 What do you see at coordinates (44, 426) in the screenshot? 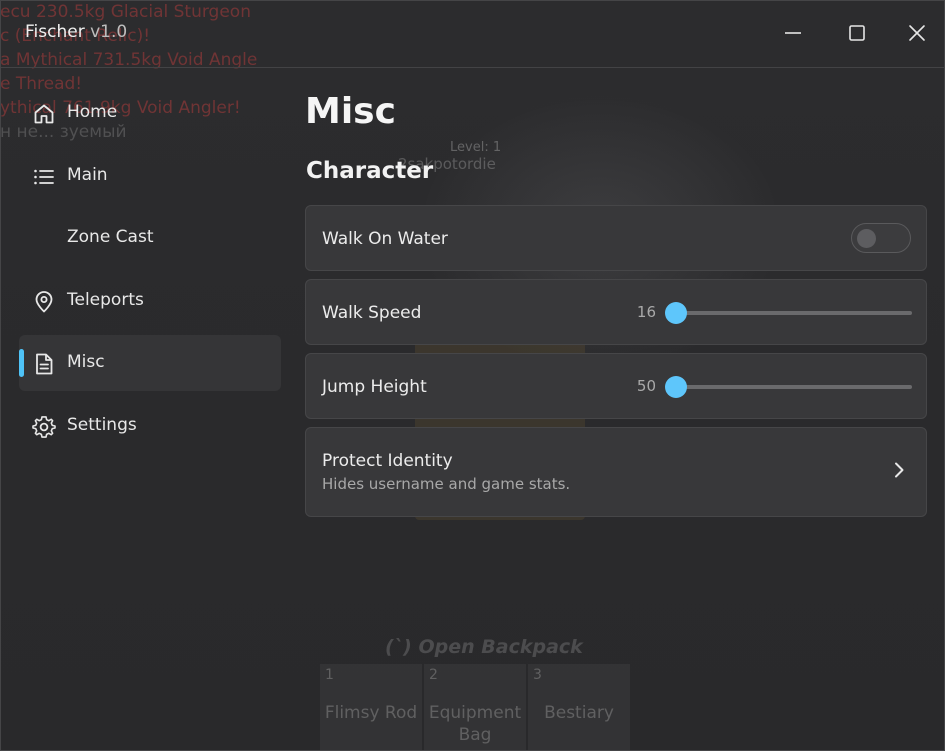
I see `gear-icon` at bounding box center [44, 426].